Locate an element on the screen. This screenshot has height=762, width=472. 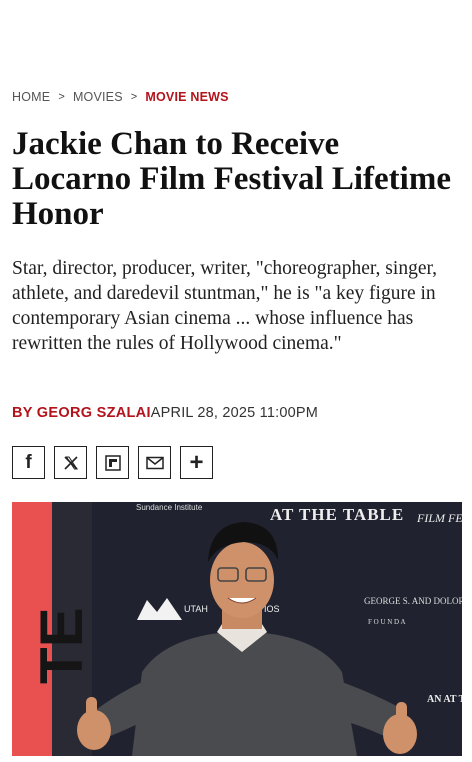
flipboard-share-button is located at coordinates (112, 462).